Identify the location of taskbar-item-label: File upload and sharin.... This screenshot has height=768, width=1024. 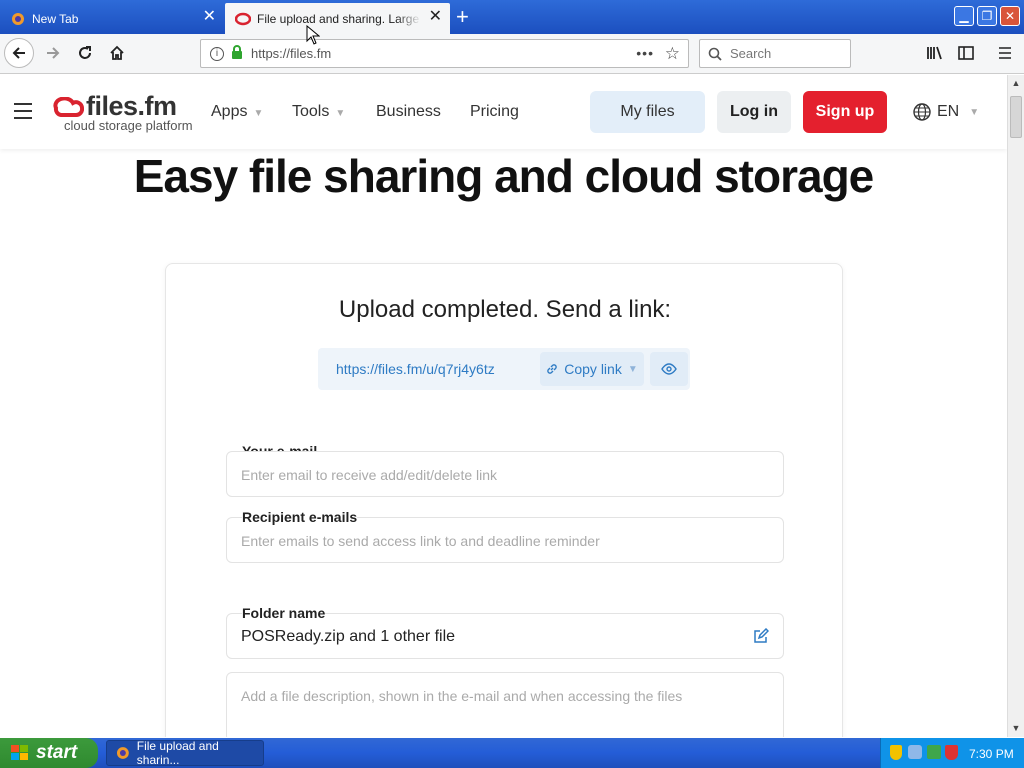
(177, 753).